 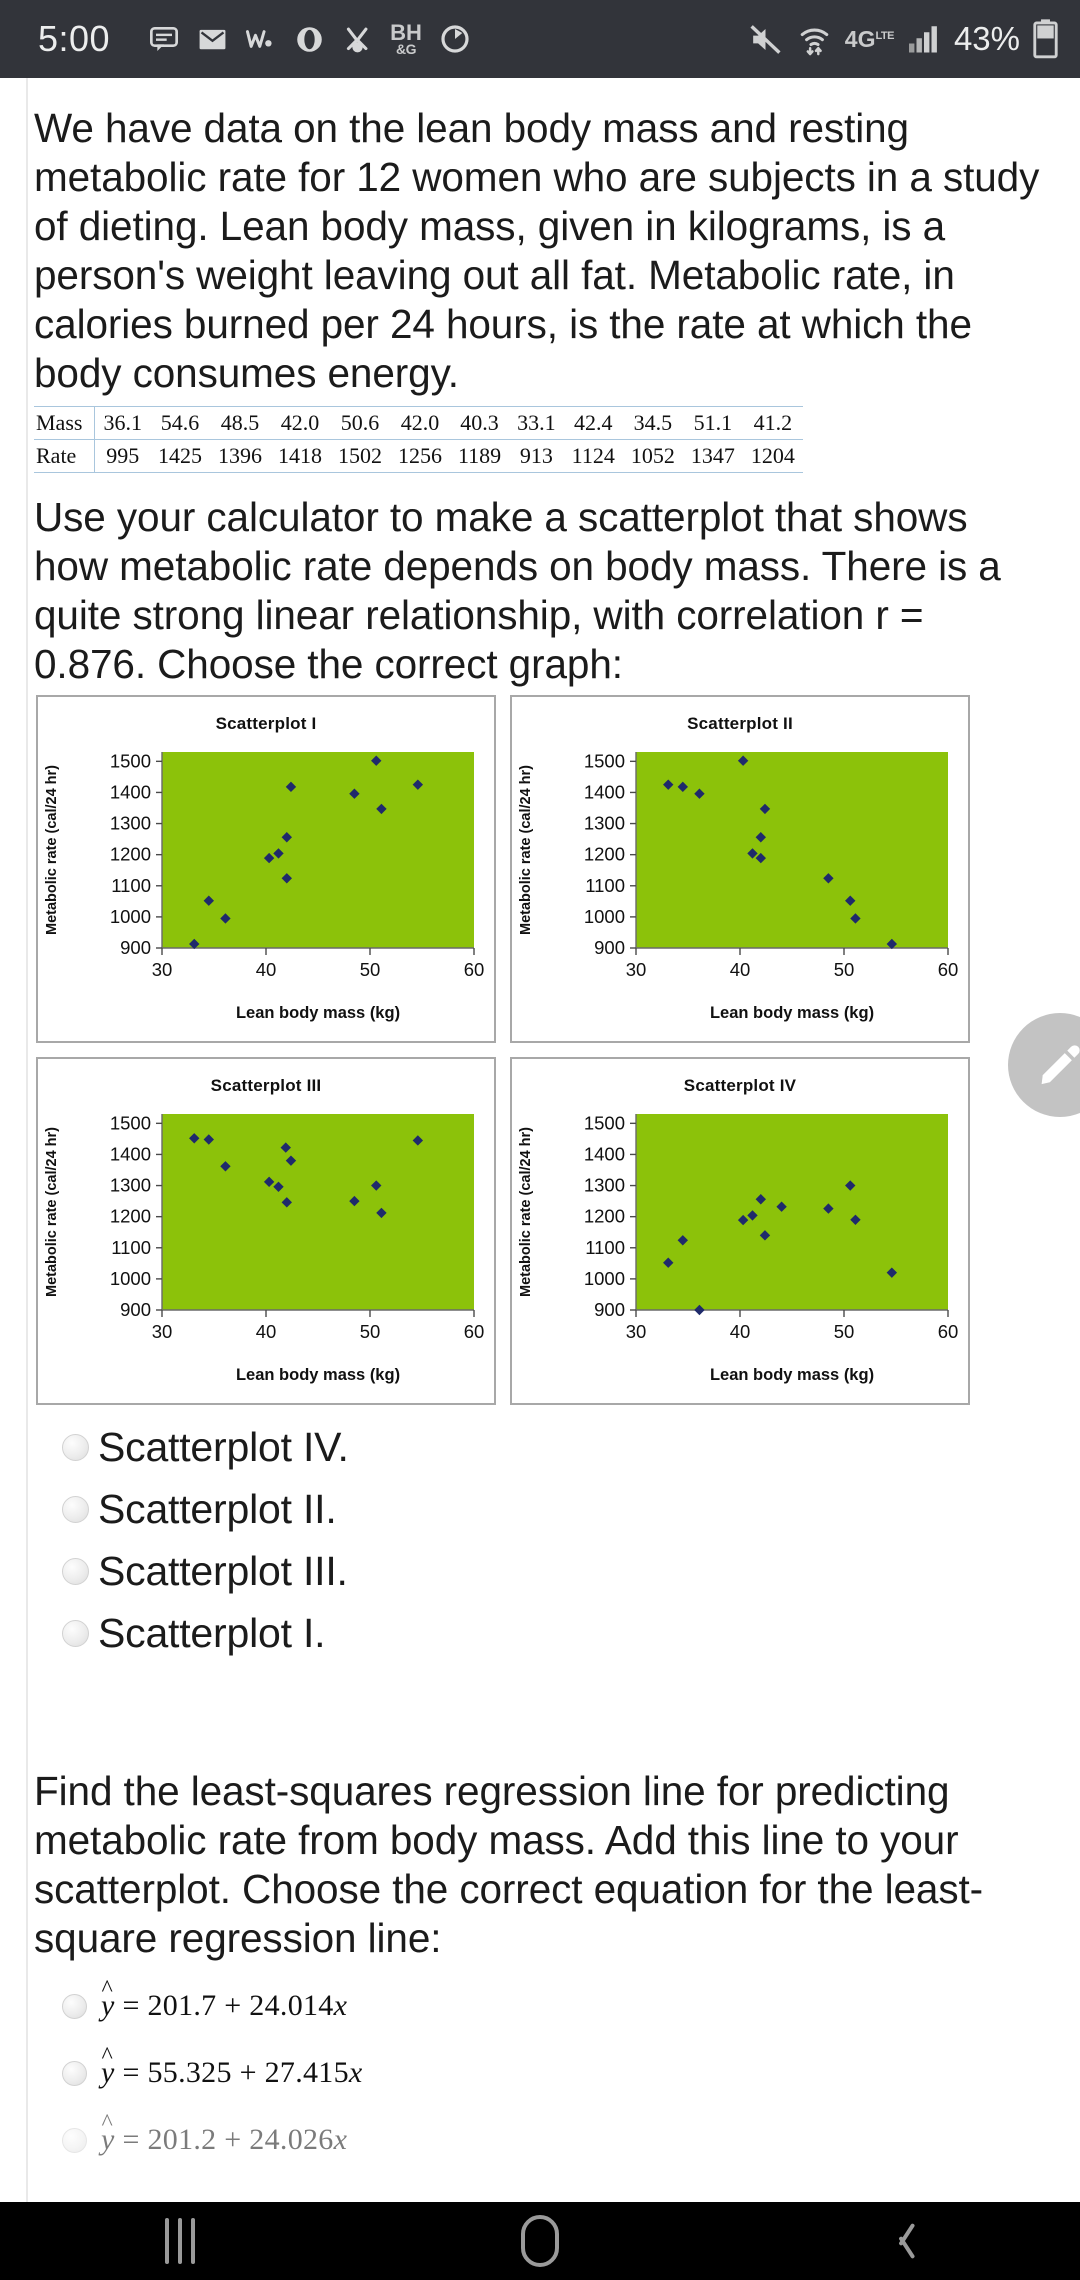 What do you see at coordinates (571, 1571) in the screenshot?
I see `option-scatterplot-iii: Scatterplot III.` at bounding box center [571, 1571].